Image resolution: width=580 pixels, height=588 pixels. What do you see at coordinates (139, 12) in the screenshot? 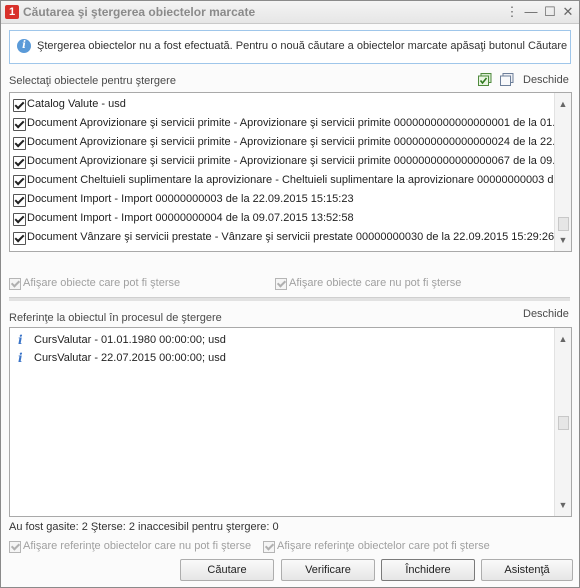
I see `window-title: Căutarea şi ştergerea obiectelor marcate` at bounding box center [139, 12].